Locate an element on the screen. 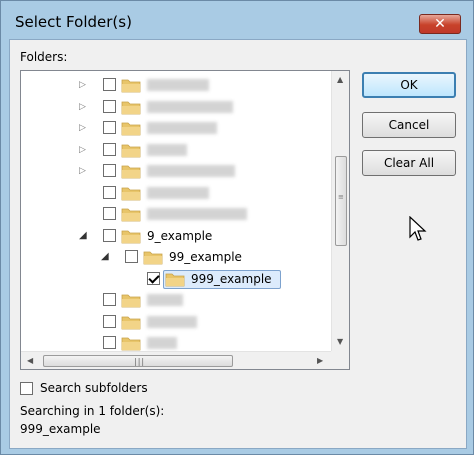 Image resolution: width=474 pixels, height=455 pixels. clear-all-button: Clear All is located at coordinates (409, 163).